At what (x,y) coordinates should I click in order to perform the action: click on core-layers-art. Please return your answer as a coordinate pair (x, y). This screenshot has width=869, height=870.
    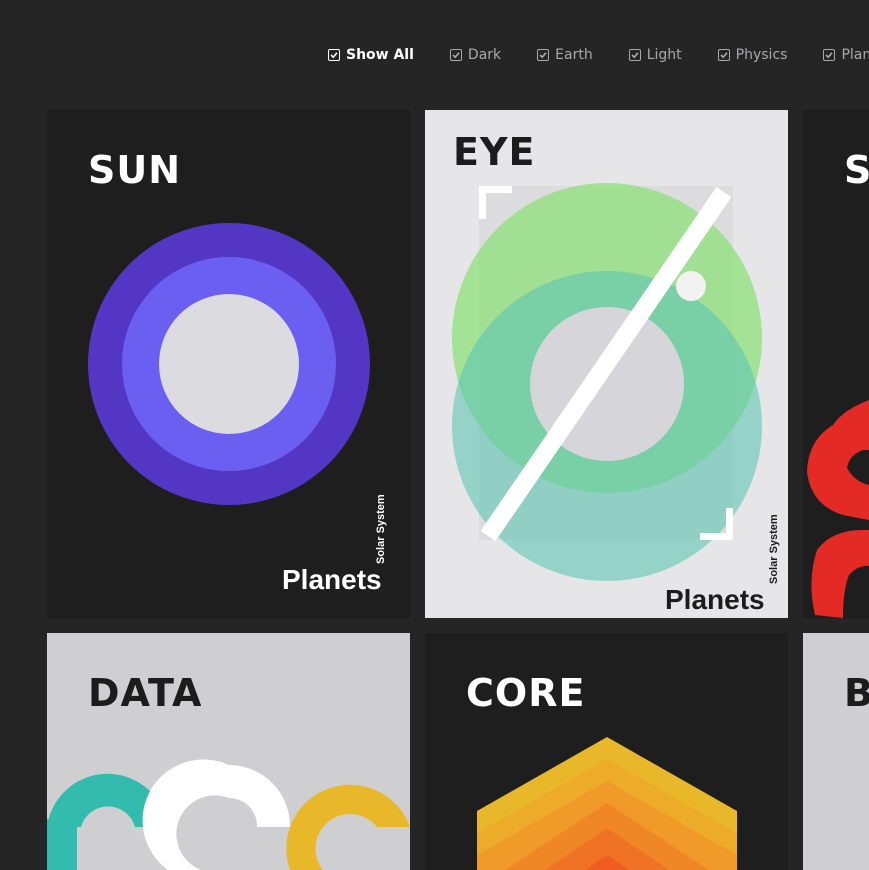
    Looking at the image, I should click on (607, 803).